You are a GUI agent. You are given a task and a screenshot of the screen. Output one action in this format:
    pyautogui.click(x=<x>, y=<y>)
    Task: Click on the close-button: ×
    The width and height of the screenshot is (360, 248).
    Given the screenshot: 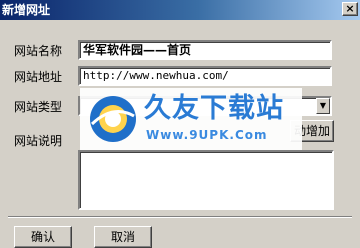 What is the action you would take?
    pyautogui.click(x=350, y=9)
    